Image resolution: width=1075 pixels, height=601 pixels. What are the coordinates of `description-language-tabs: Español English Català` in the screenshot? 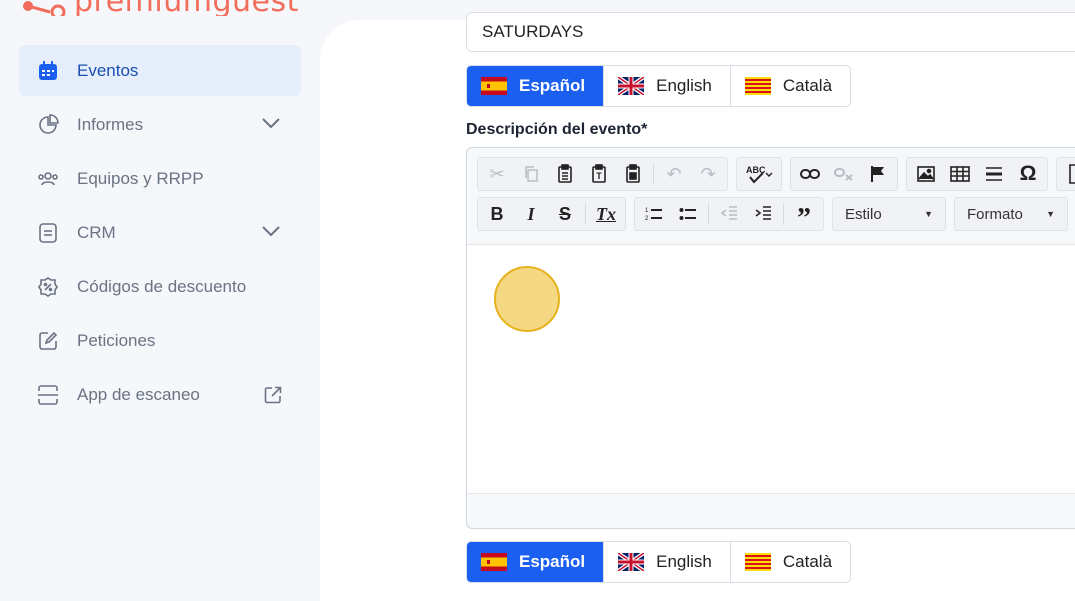 It's located at (659, 86).